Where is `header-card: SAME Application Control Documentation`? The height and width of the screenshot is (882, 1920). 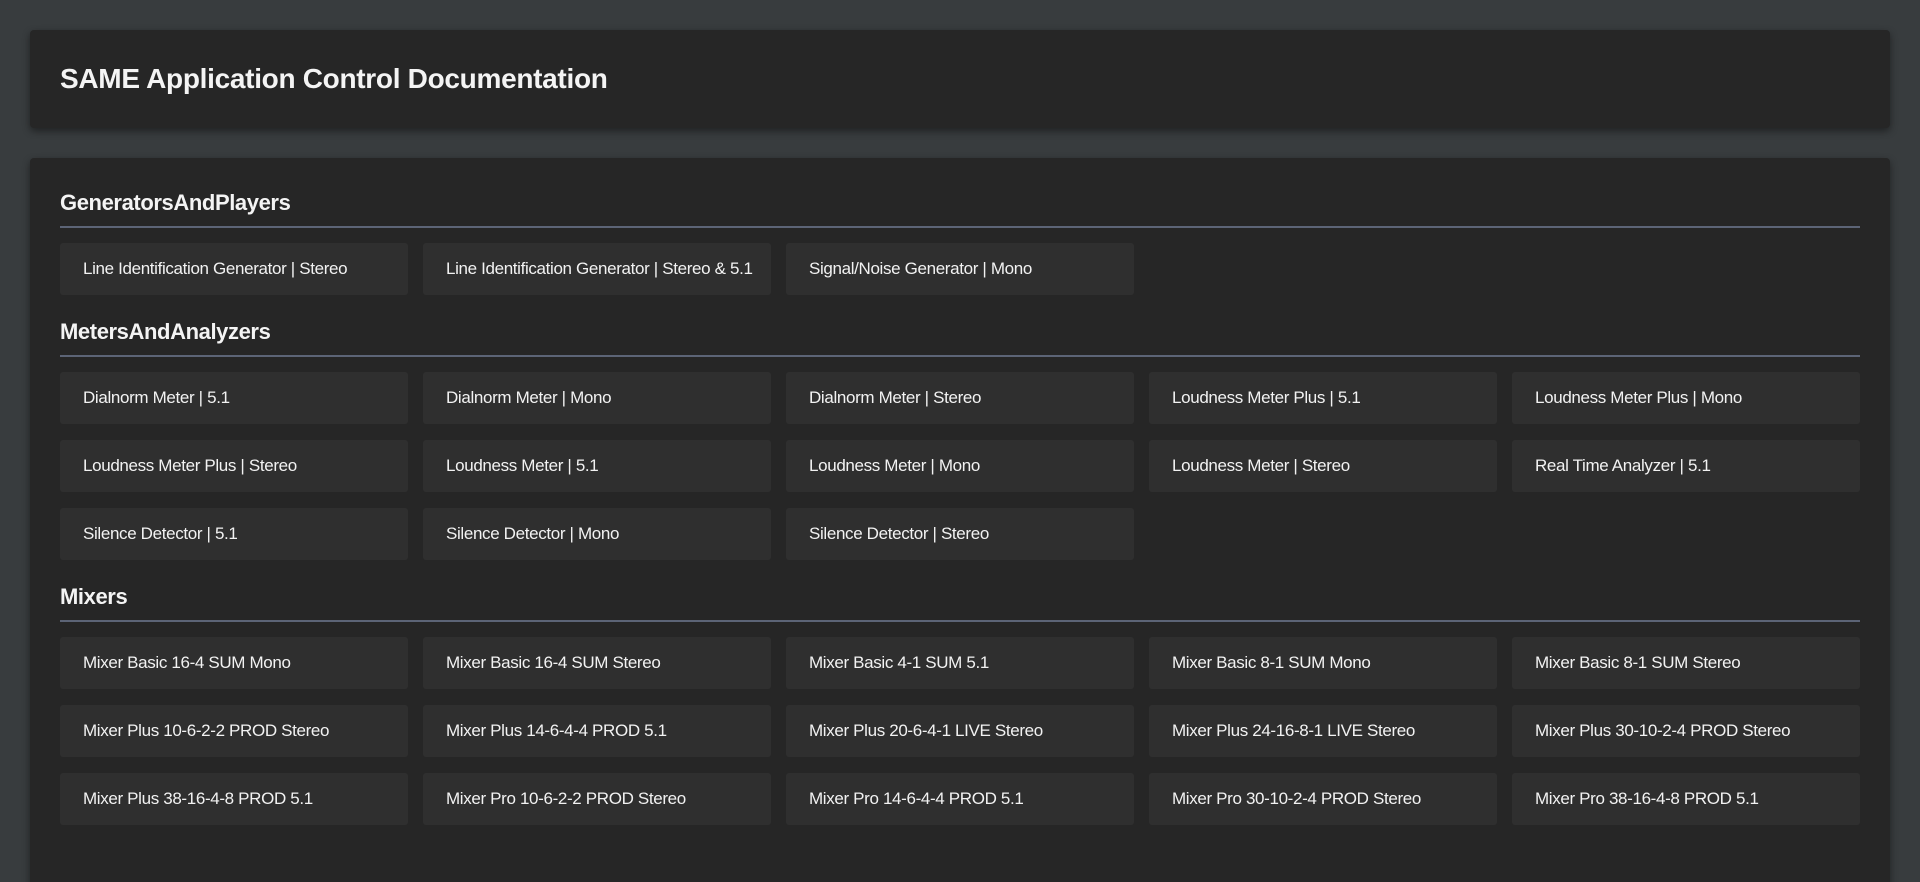
header-card: SAME Application Control Documentation is located at coordinates (960, 79).